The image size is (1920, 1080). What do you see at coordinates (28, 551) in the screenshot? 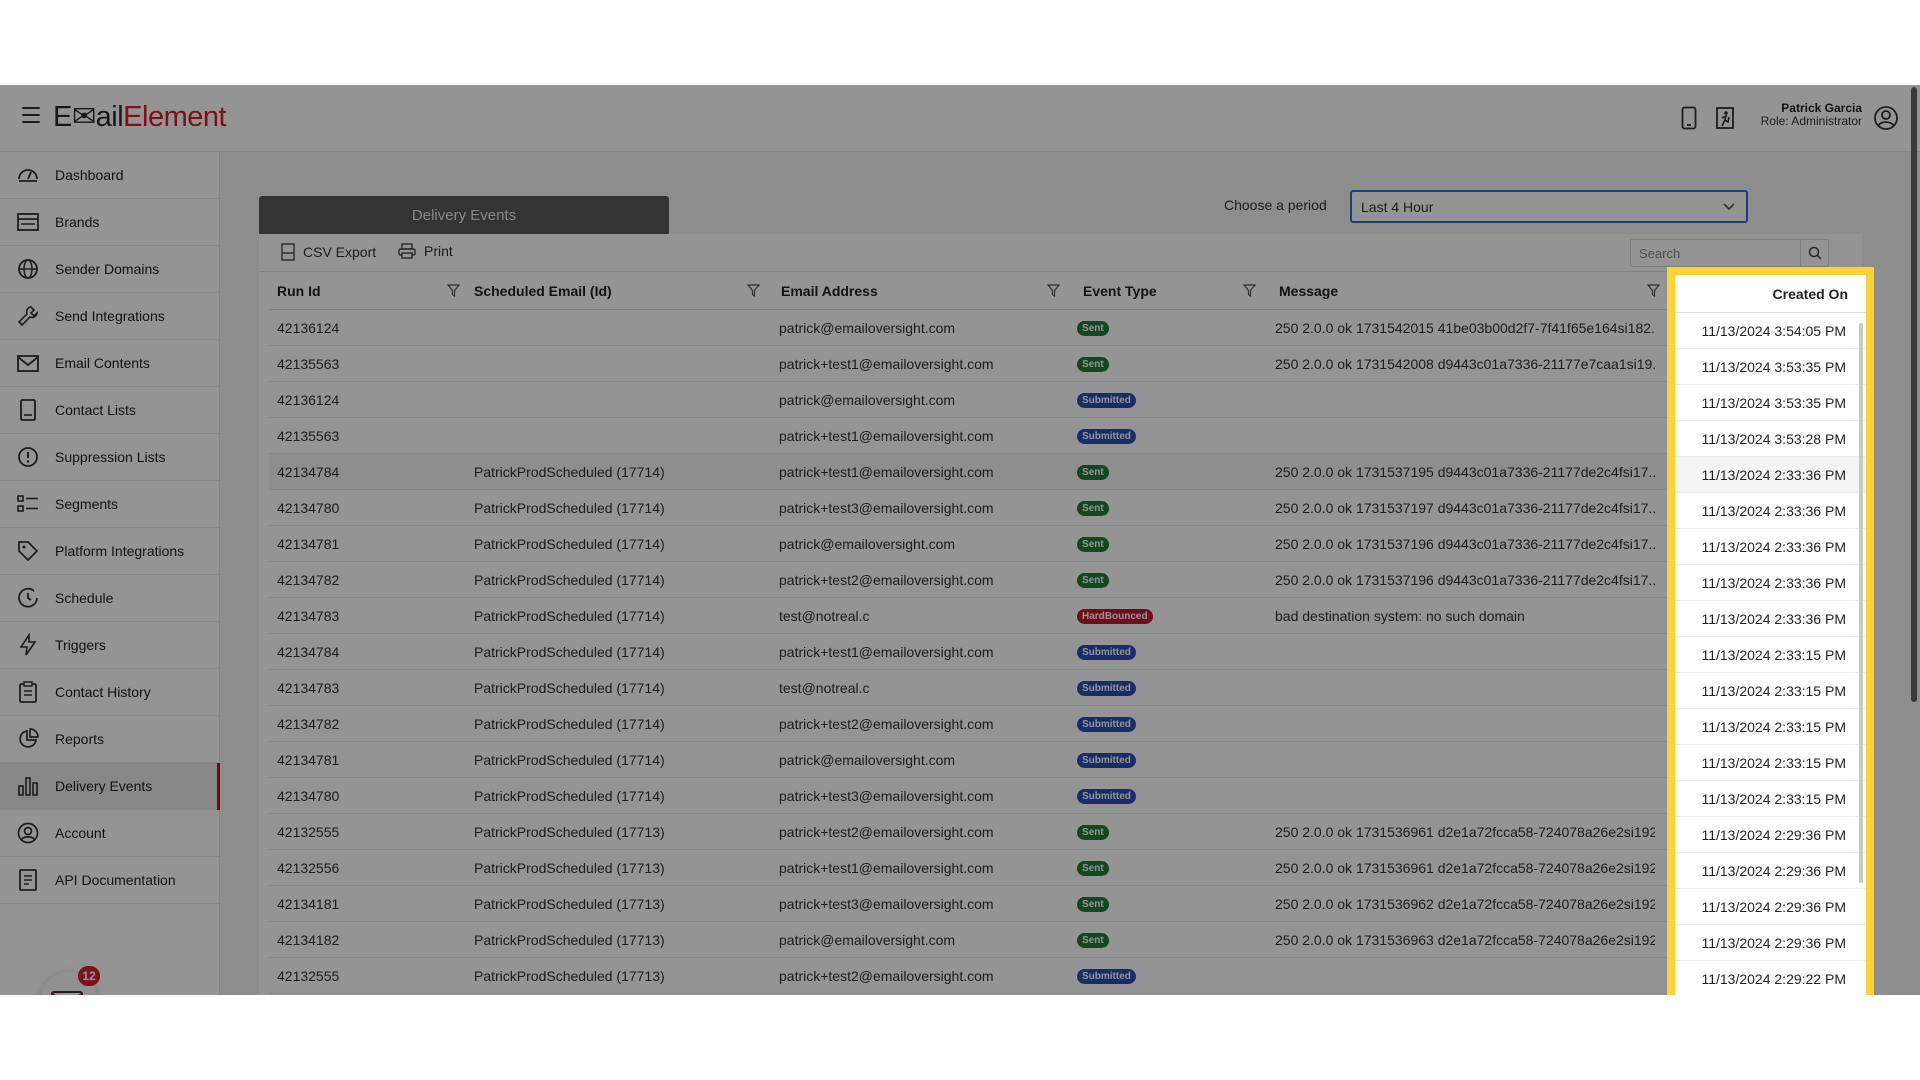
I see `tag-icon` at bounding box center [28, 551].